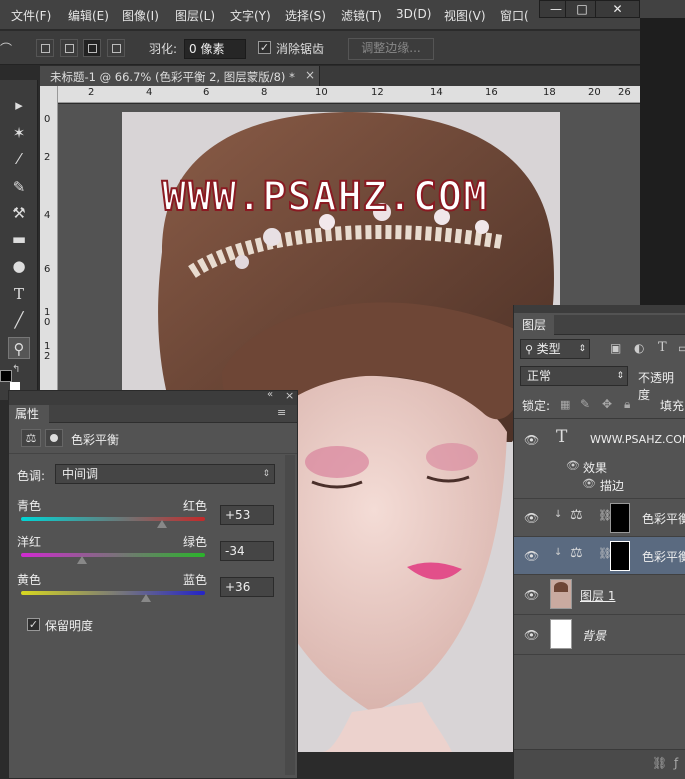  Describe the element at coordinates (281, 412) in the screenshot. I see `panel-menu-icon: ≡` at that location.